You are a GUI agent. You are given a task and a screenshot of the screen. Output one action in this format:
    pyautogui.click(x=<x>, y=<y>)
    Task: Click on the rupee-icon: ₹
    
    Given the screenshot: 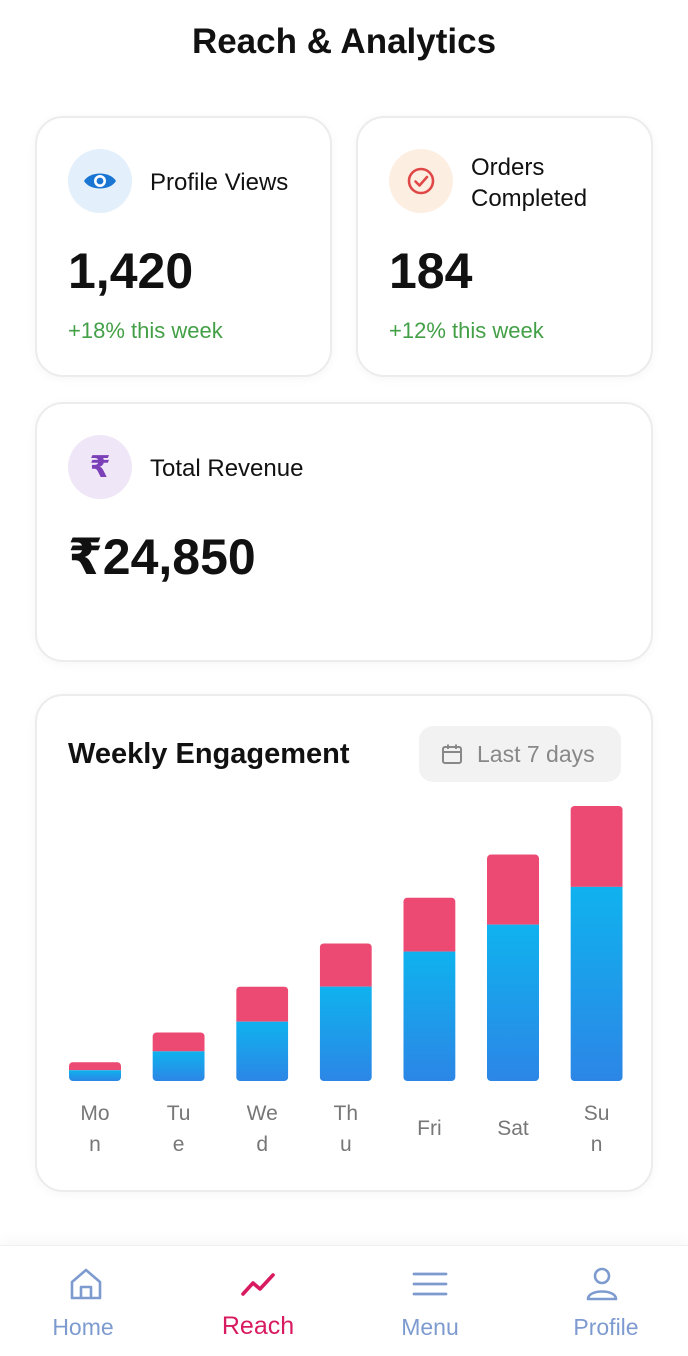 What is the action you would take?
    pyautogui.click(x=100, y=467)
    